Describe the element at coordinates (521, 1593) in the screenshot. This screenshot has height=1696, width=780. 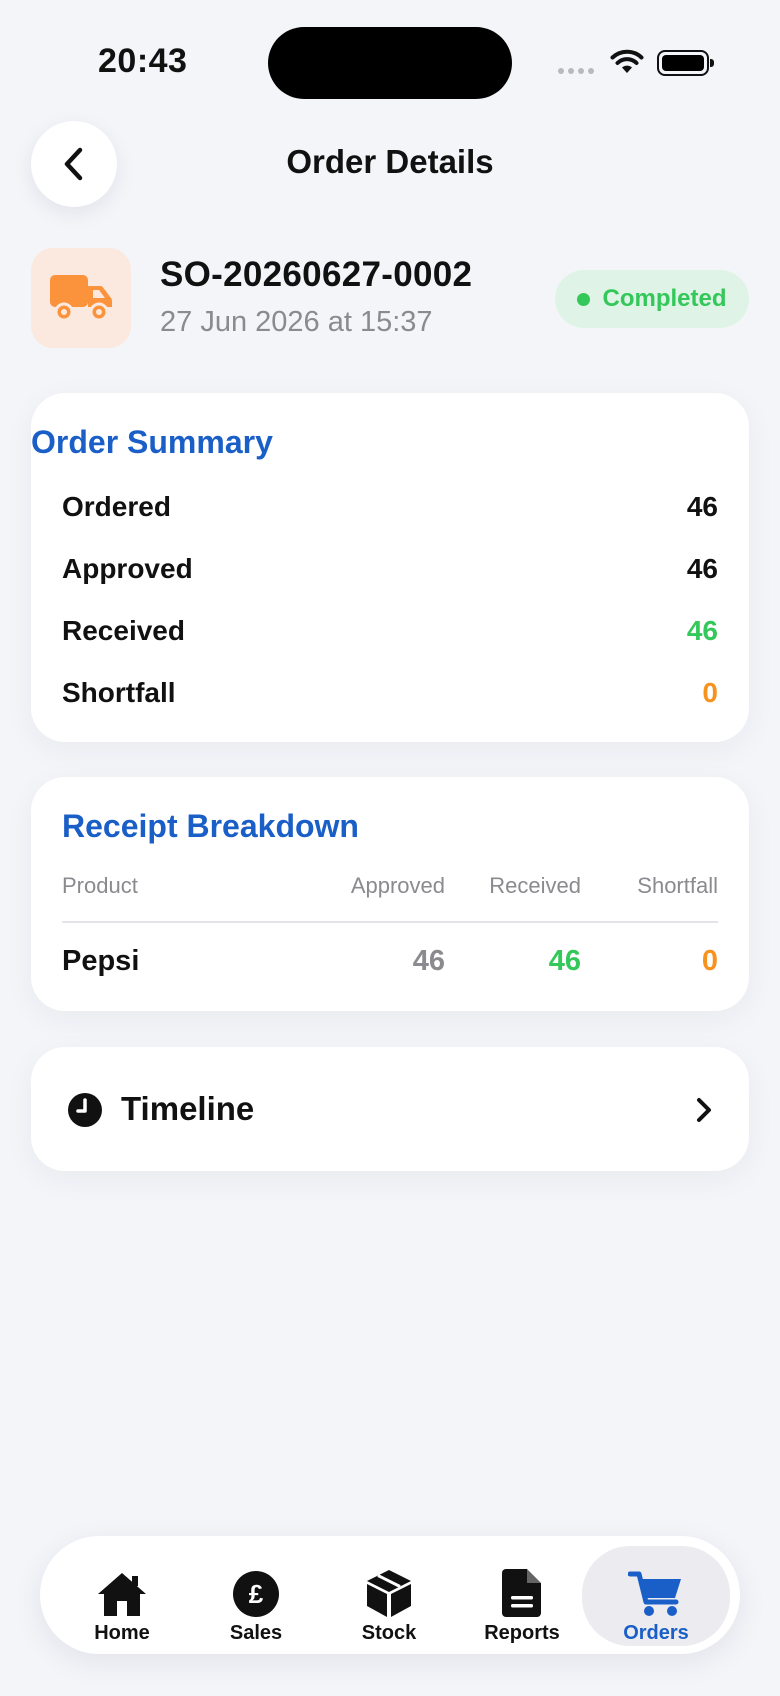
I see `document-icon` at that location.